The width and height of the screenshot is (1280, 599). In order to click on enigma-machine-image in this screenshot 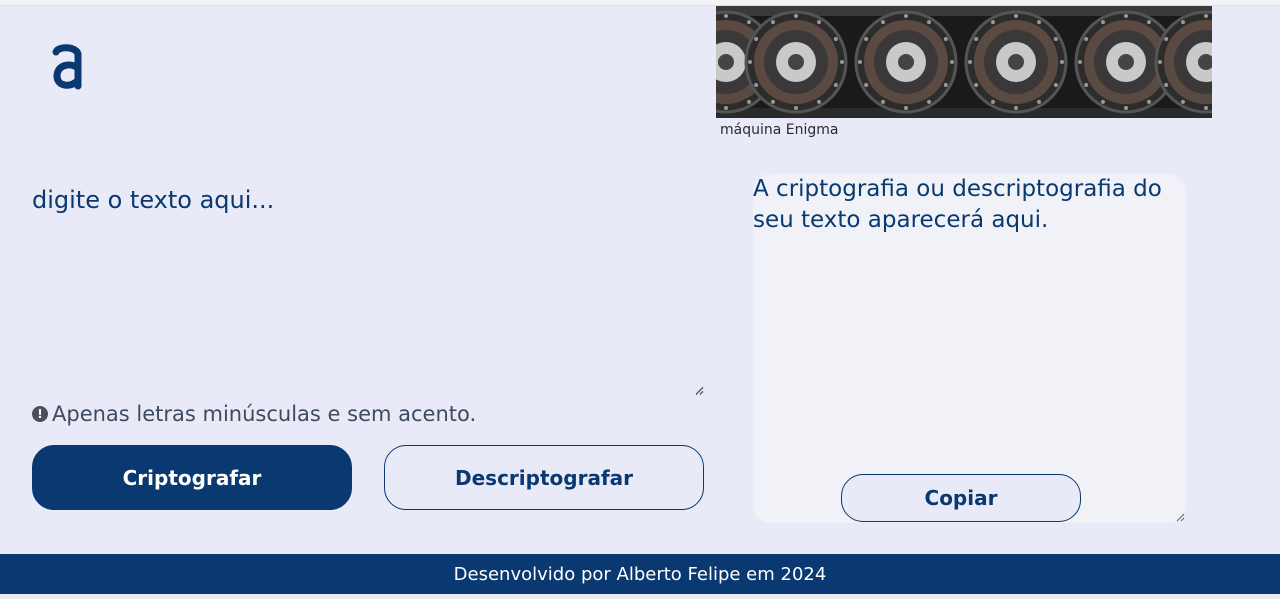, I will do `click(964, 62)`.